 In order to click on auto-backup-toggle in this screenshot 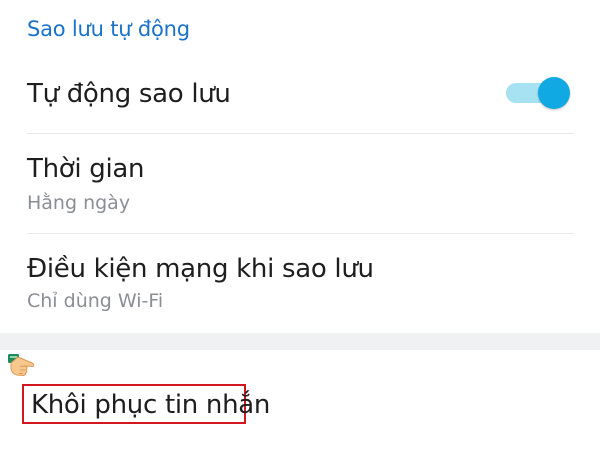, I will do `click(538, 93)`.